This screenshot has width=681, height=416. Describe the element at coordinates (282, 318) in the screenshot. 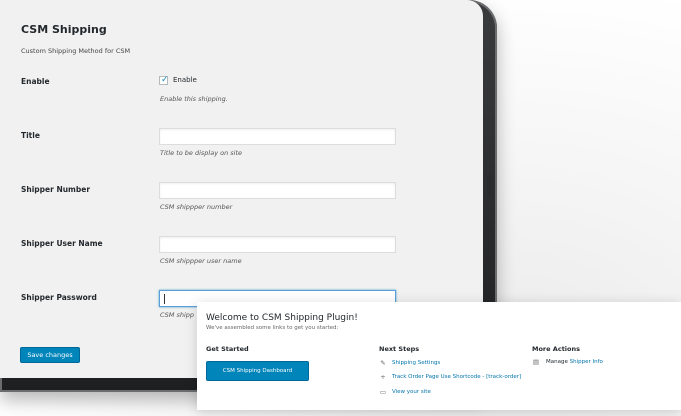

I see `welcome-title: Welcome to CSM Shipping Plugin!` at that location.